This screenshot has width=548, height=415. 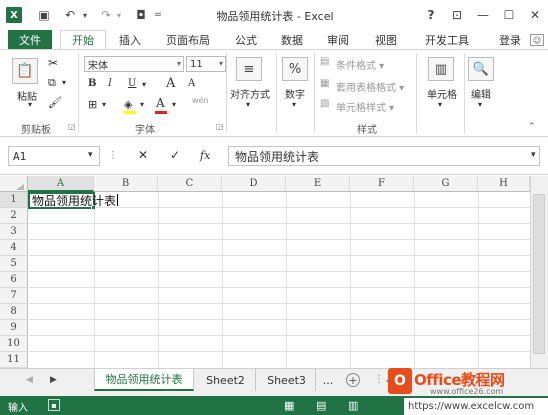 I want to click on tab-formulas: 公式, so click(x=246, y=39).